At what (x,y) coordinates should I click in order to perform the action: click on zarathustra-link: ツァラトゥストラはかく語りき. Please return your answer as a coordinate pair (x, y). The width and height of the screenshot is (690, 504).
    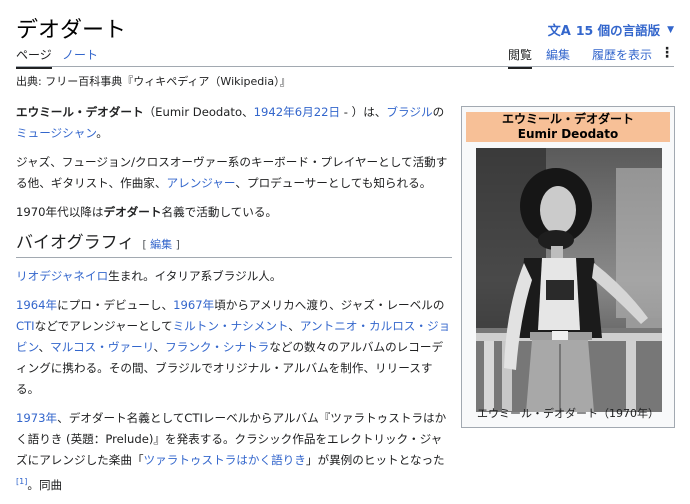
    Looking at the image, I should click on (225, 460).